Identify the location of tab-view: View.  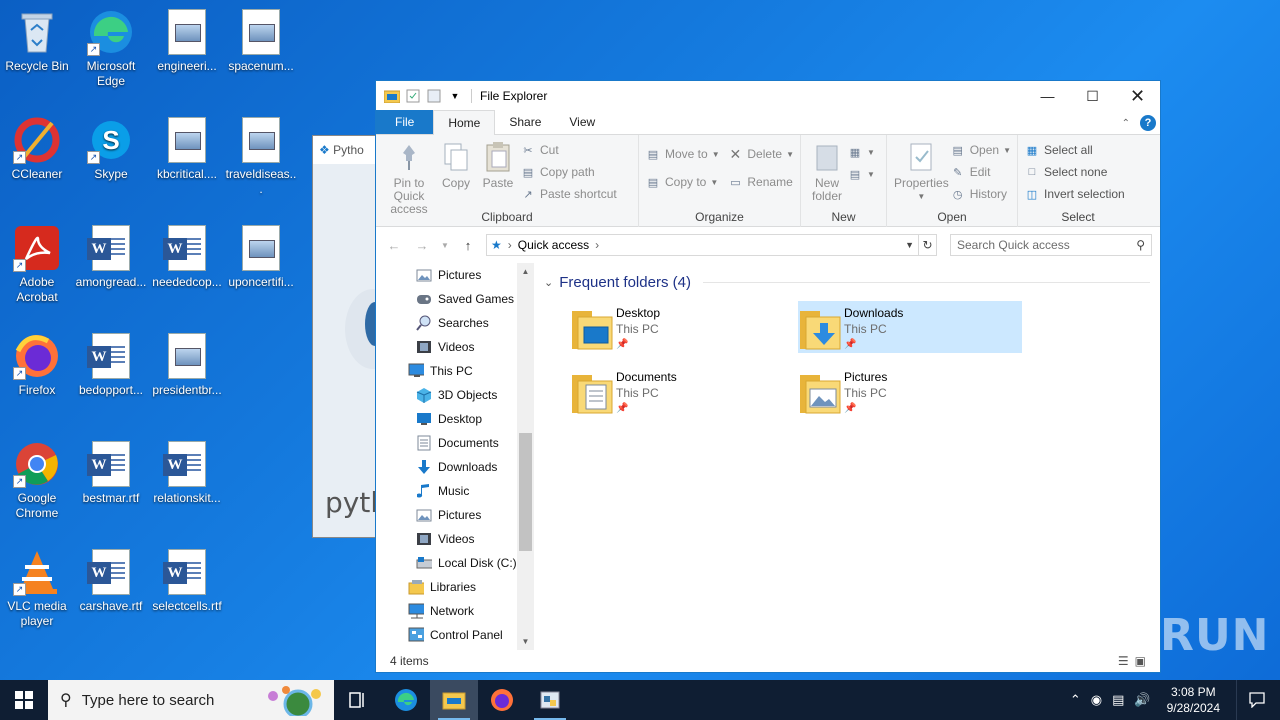
(582, 122).